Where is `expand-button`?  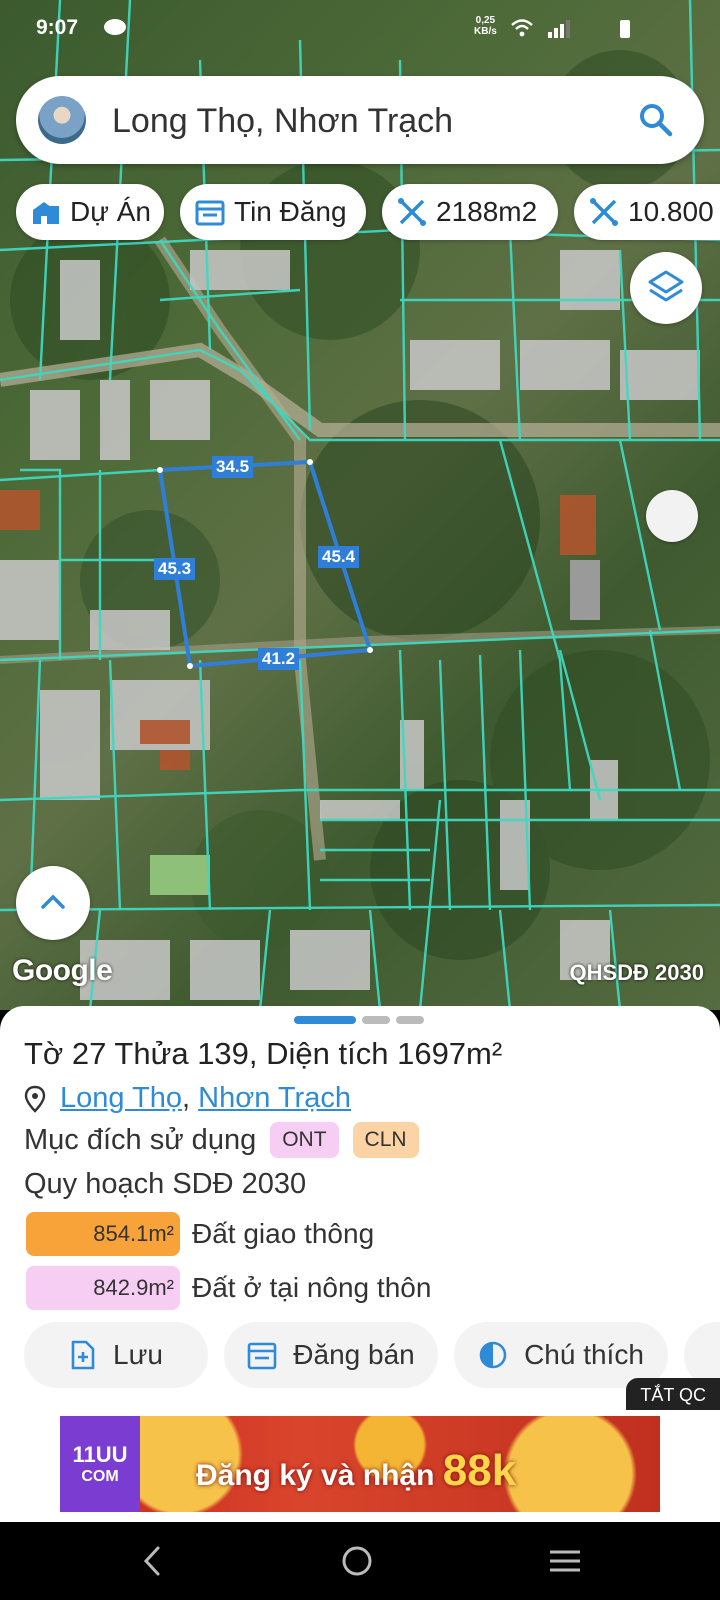
expand-button is located at coordinates (53, 903).